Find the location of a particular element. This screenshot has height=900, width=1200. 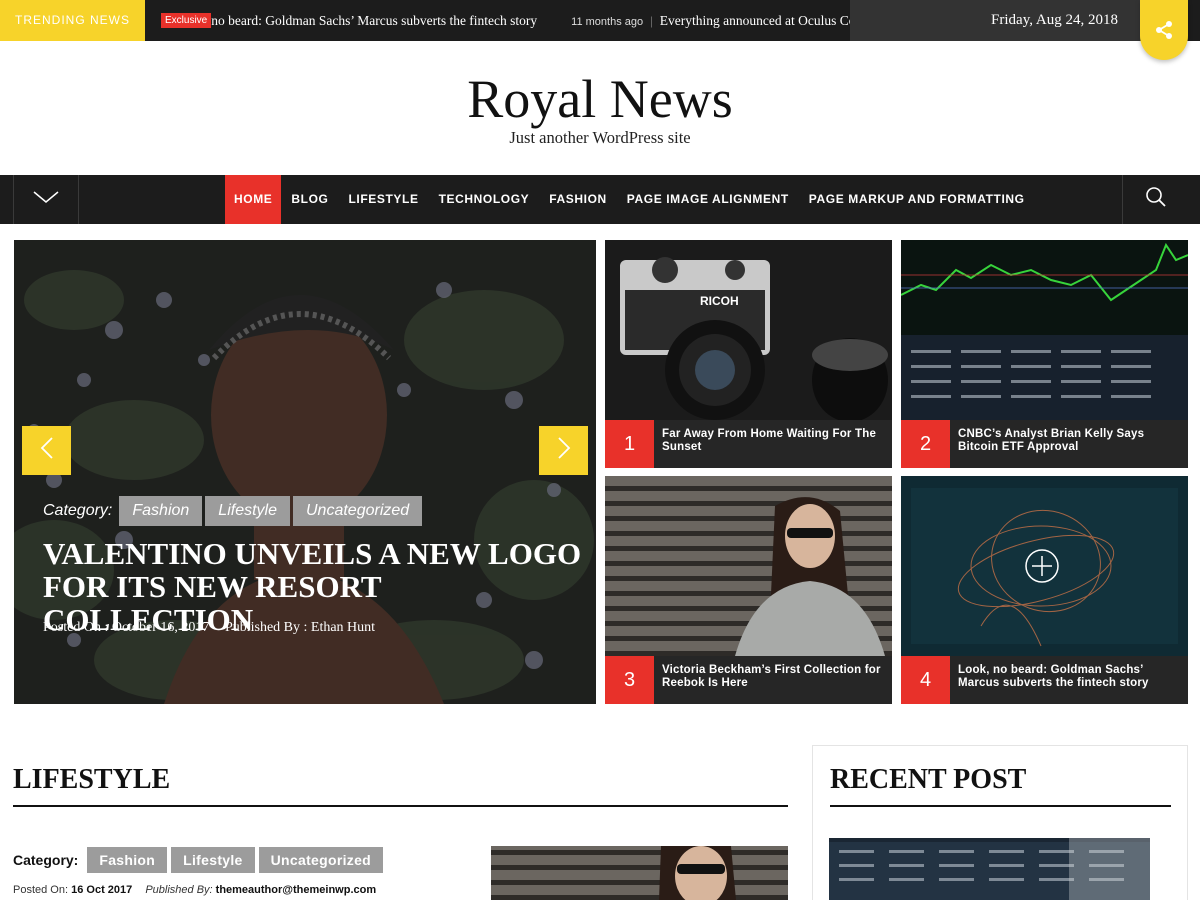

card-image-camera: RICOH is located at coordinates (748, 330).